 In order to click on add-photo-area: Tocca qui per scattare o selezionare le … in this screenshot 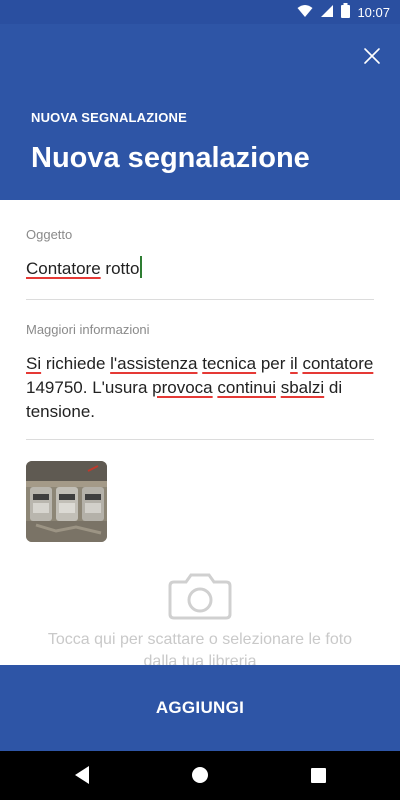, I will do `click(200, 615)`.